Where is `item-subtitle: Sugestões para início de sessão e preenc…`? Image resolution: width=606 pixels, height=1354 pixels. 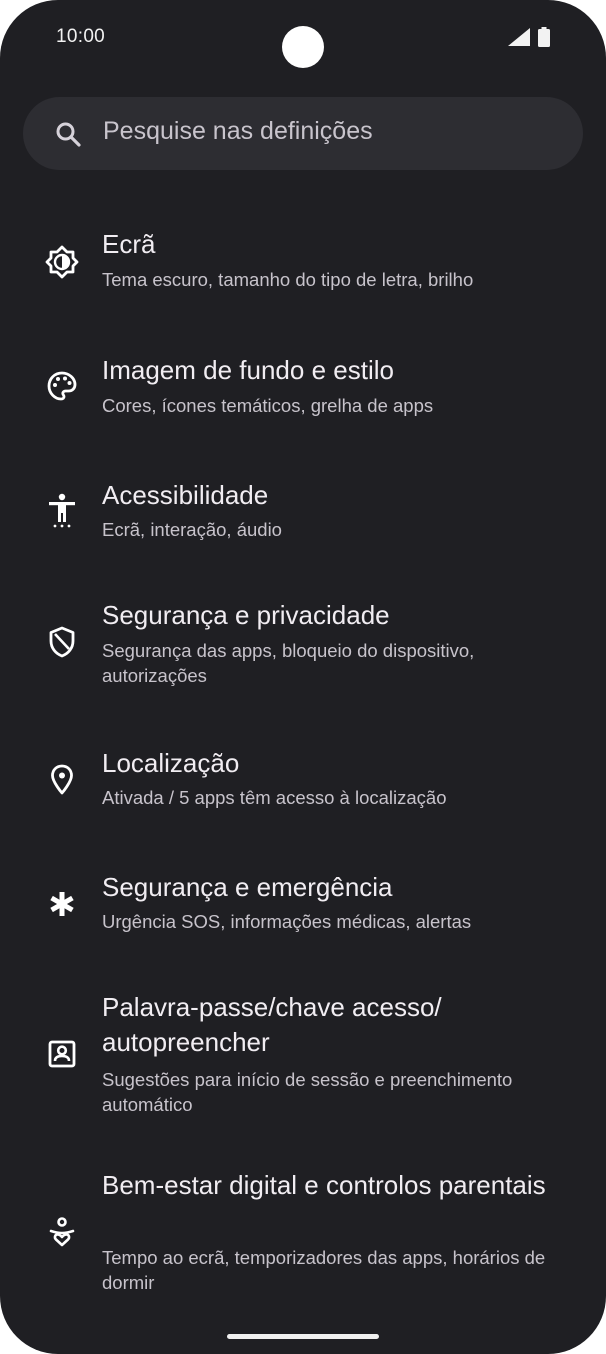 item-subtitle: Sugestões para início de sessão e preenc… is located at coordinates (307, 1092).